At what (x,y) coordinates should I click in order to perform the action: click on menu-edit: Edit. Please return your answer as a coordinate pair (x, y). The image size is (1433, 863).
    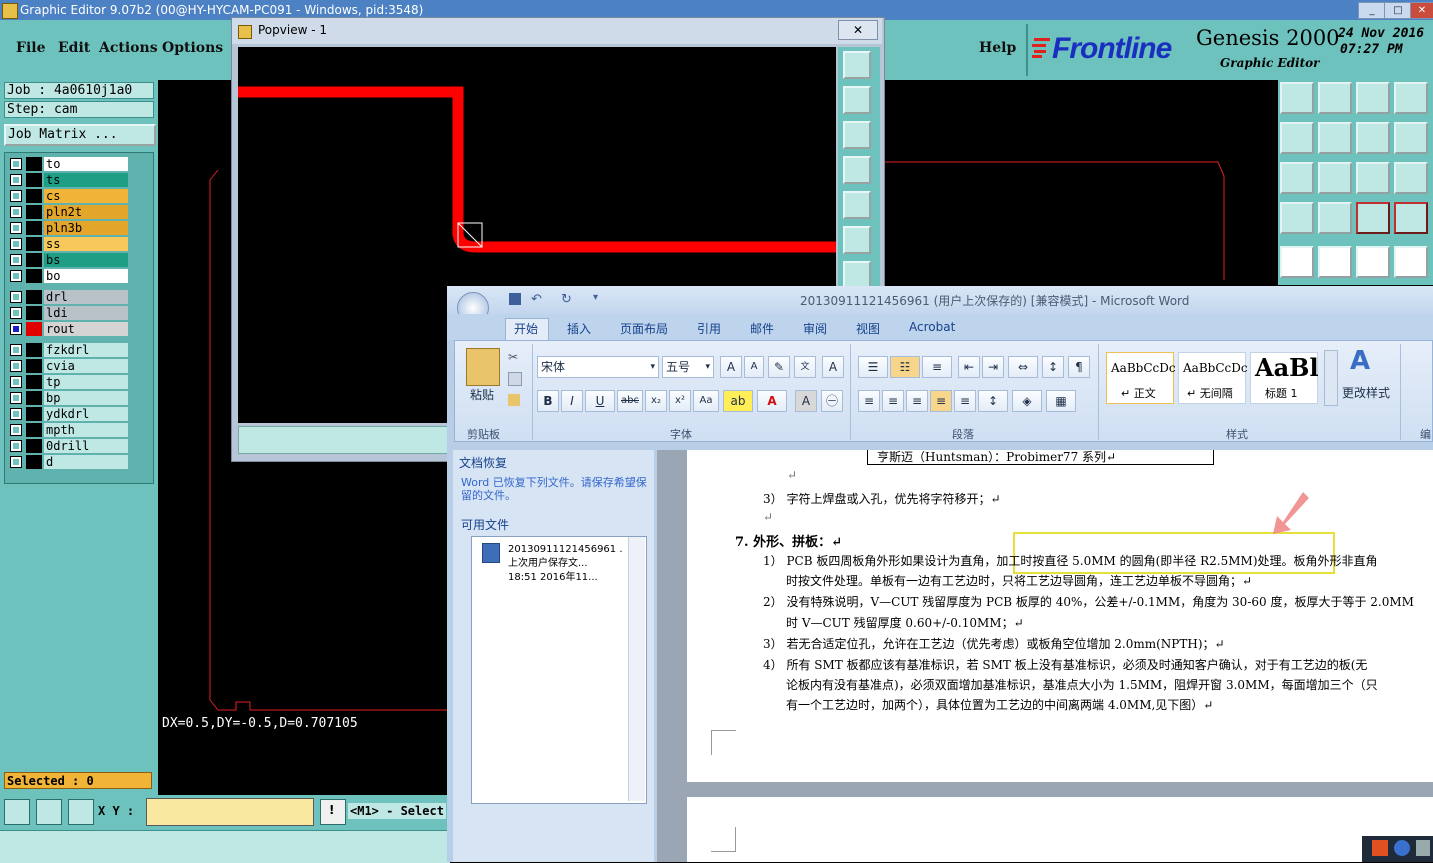
    Looking at the image, I should click on (74, 48).